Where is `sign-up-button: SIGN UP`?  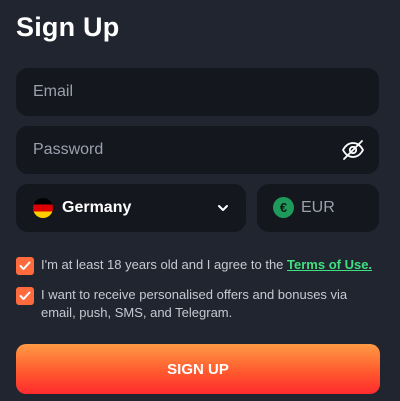 sign-up-button: SIGN UP is located at coordinates (198, 369).